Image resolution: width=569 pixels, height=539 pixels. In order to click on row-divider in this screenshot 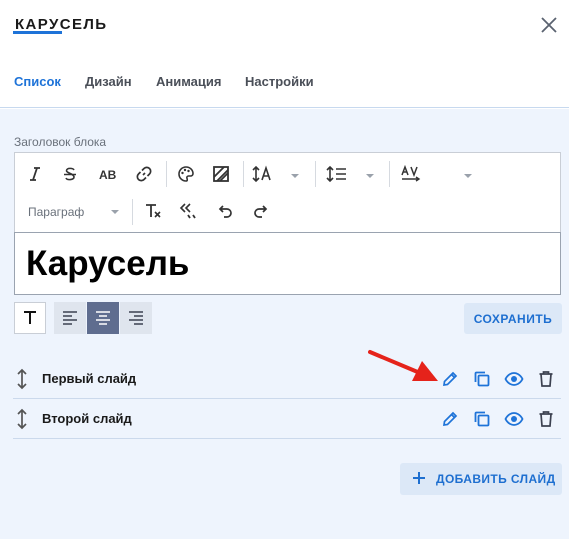, I will do `click(287, 438)`.